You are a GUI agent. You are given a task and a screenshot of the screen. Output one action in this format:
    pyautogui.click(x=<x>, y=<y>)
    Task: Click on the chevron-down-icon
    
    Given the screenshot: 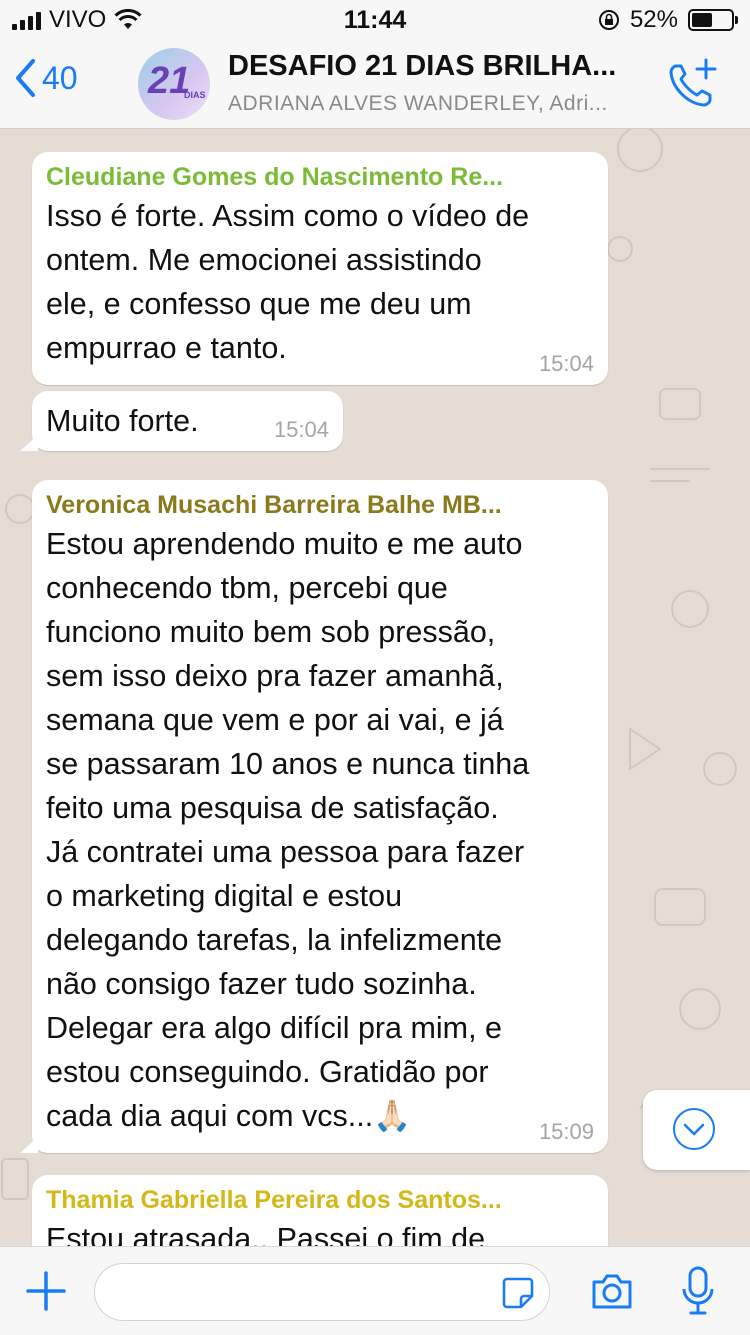 What is the action you would take?
    pyautogui.click(x=694, y=1129)
    